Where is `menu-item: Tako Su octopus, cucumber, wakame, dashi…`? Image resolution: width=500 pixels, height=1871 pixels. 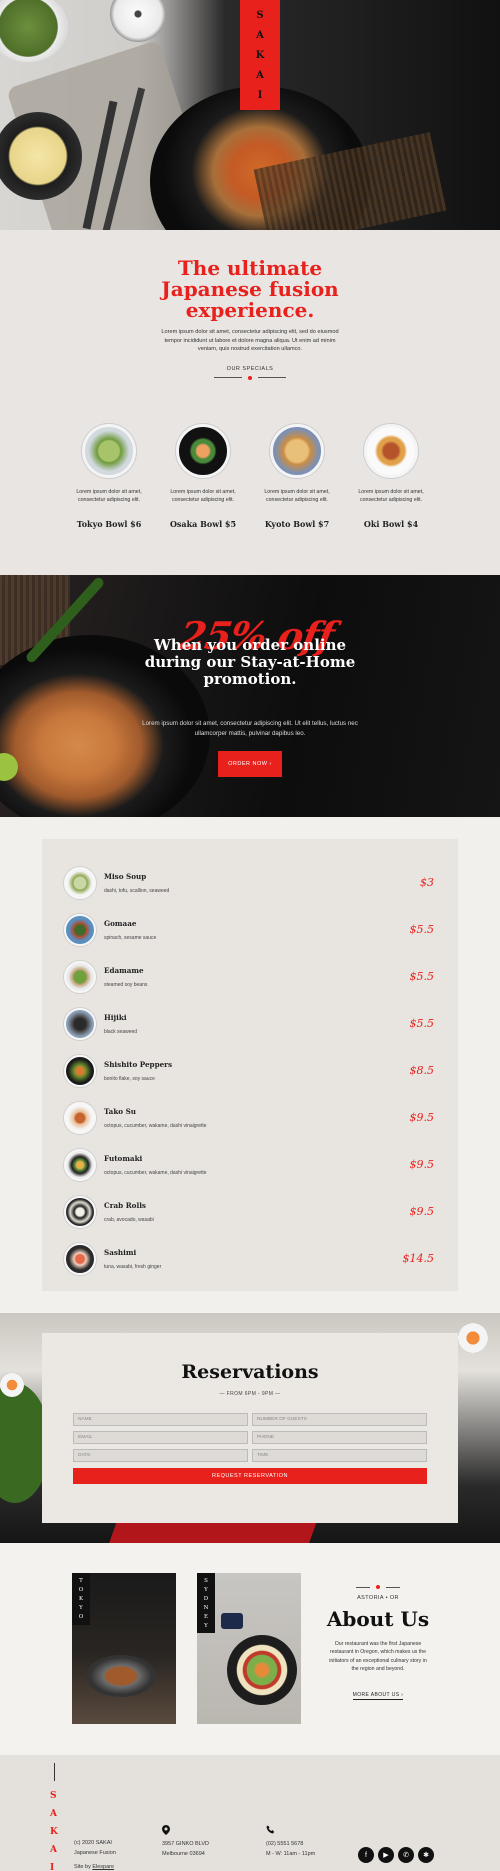
menu-item: Tako Su octopus, cucumber, wakame, dashi… is located at coordinates (250, 1117).